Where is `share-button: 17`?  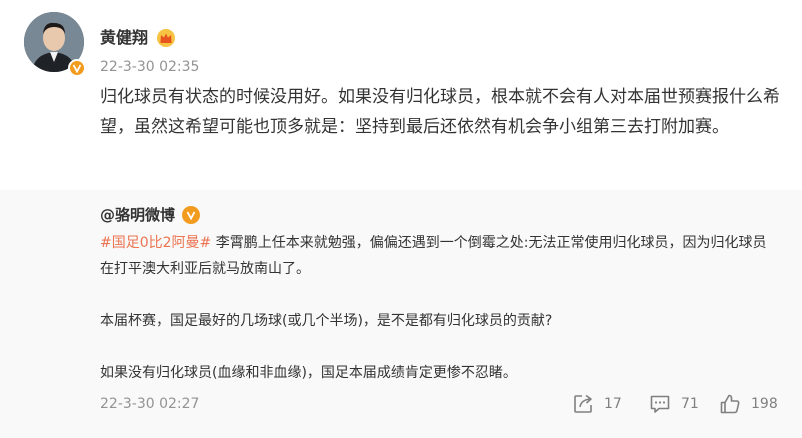
share-button: 17 is located at coordinates (597, 404).